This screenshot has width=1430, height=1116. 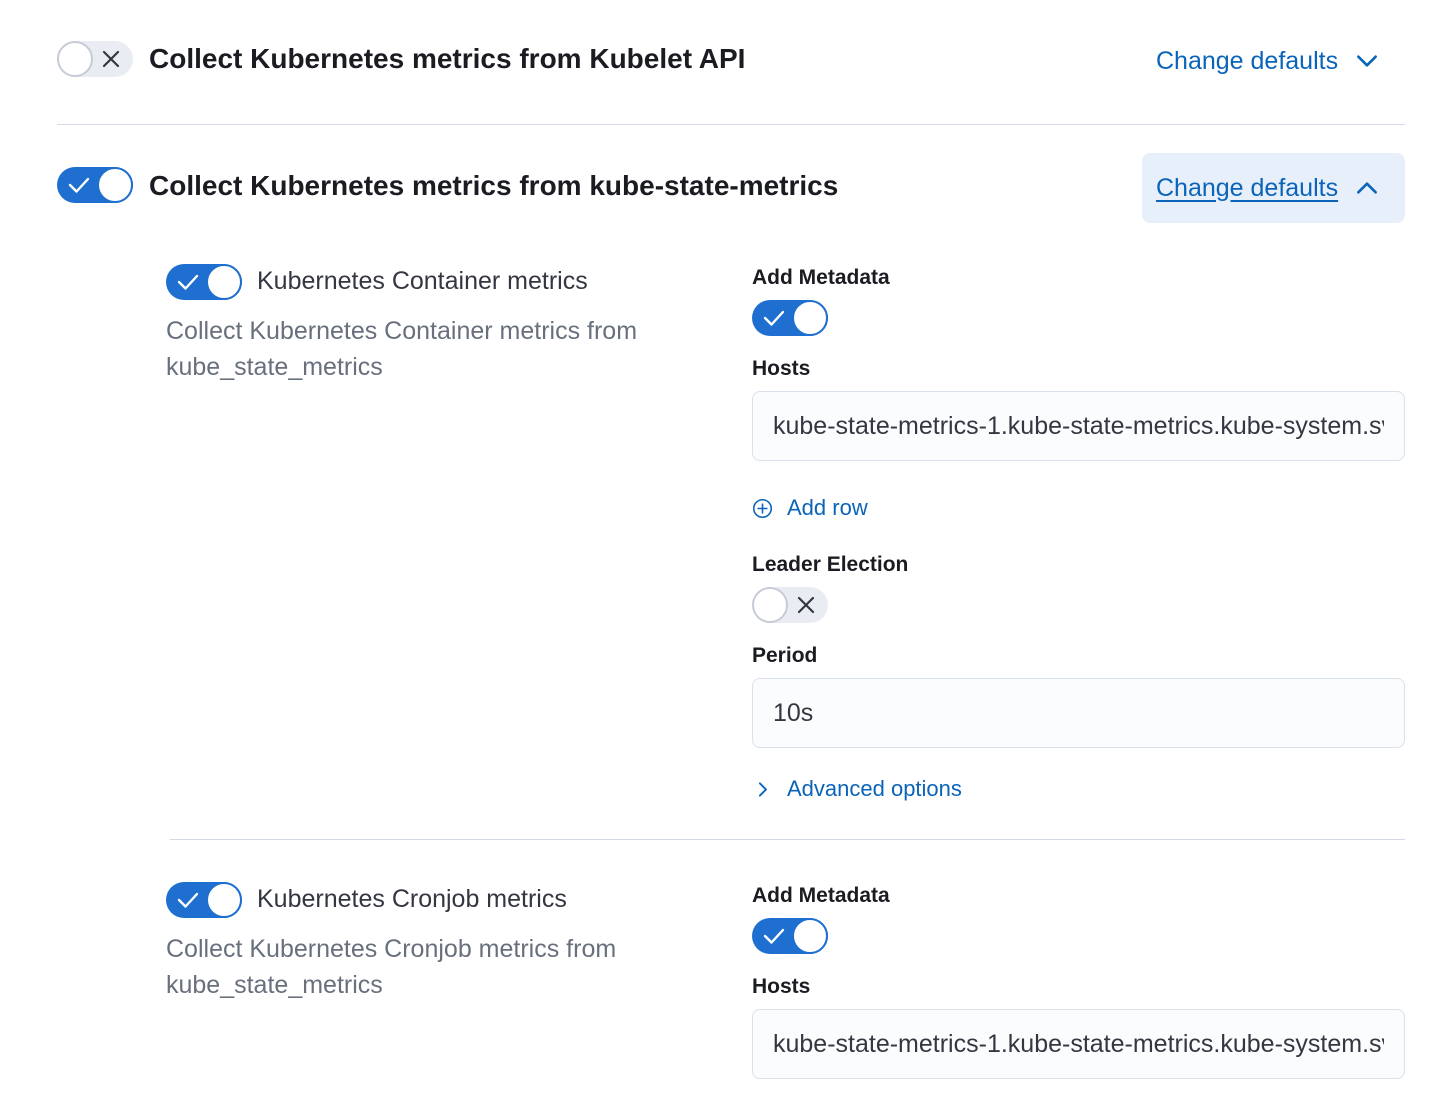 What do you see at coordinates (95, 185) in the screenshot?
I see `kube-state-metrics-toggle` at bounding box center [95, 185].